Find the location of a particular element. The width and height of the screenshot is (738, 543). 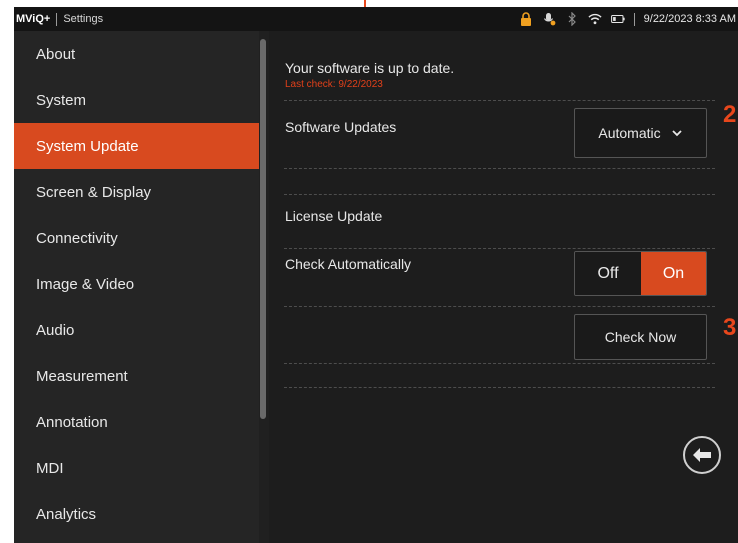

check-now-button: Check Now is located at coordinates (640, 337).